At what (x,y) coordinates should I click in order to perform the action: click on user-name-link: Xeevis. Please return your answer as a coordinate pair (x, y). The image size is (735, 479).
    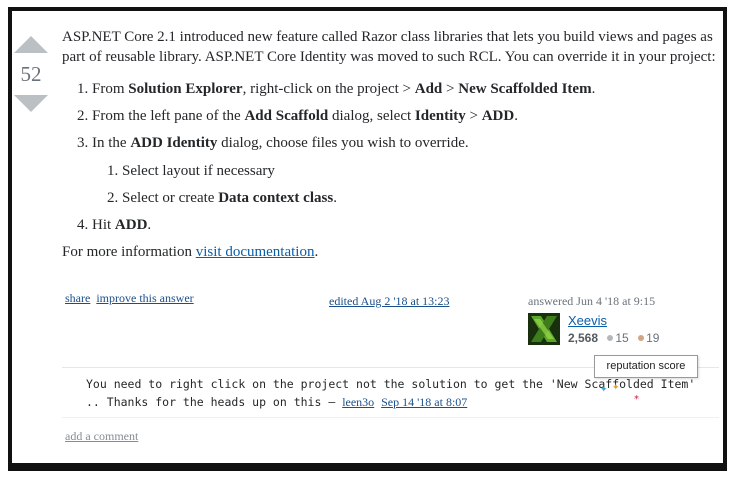
    Looking at the image, I should click on (587, 320).